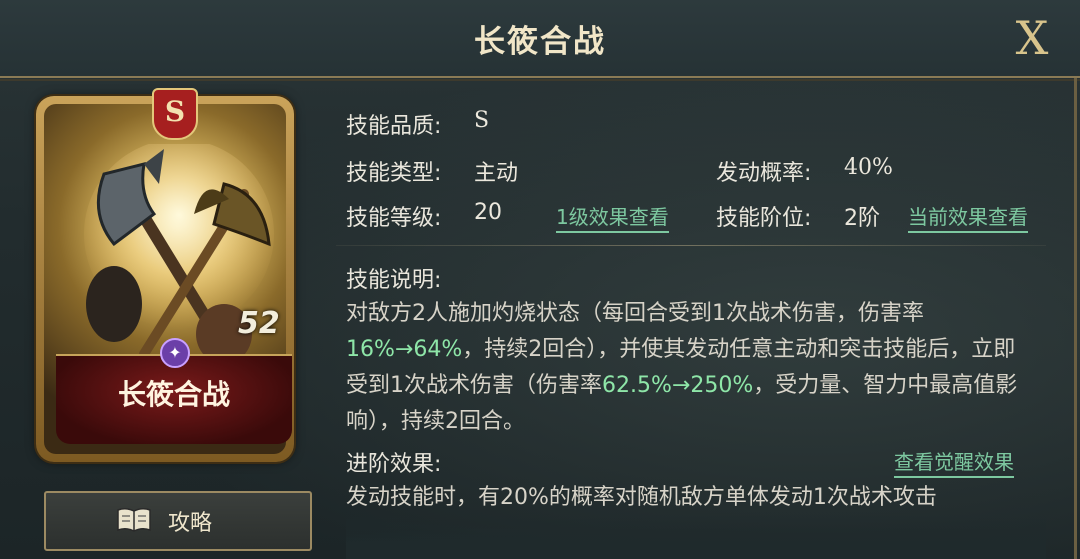 This screenshot has height=559, width=1080. I want to click on quality-label: 技能品质:, so click(394, 126).